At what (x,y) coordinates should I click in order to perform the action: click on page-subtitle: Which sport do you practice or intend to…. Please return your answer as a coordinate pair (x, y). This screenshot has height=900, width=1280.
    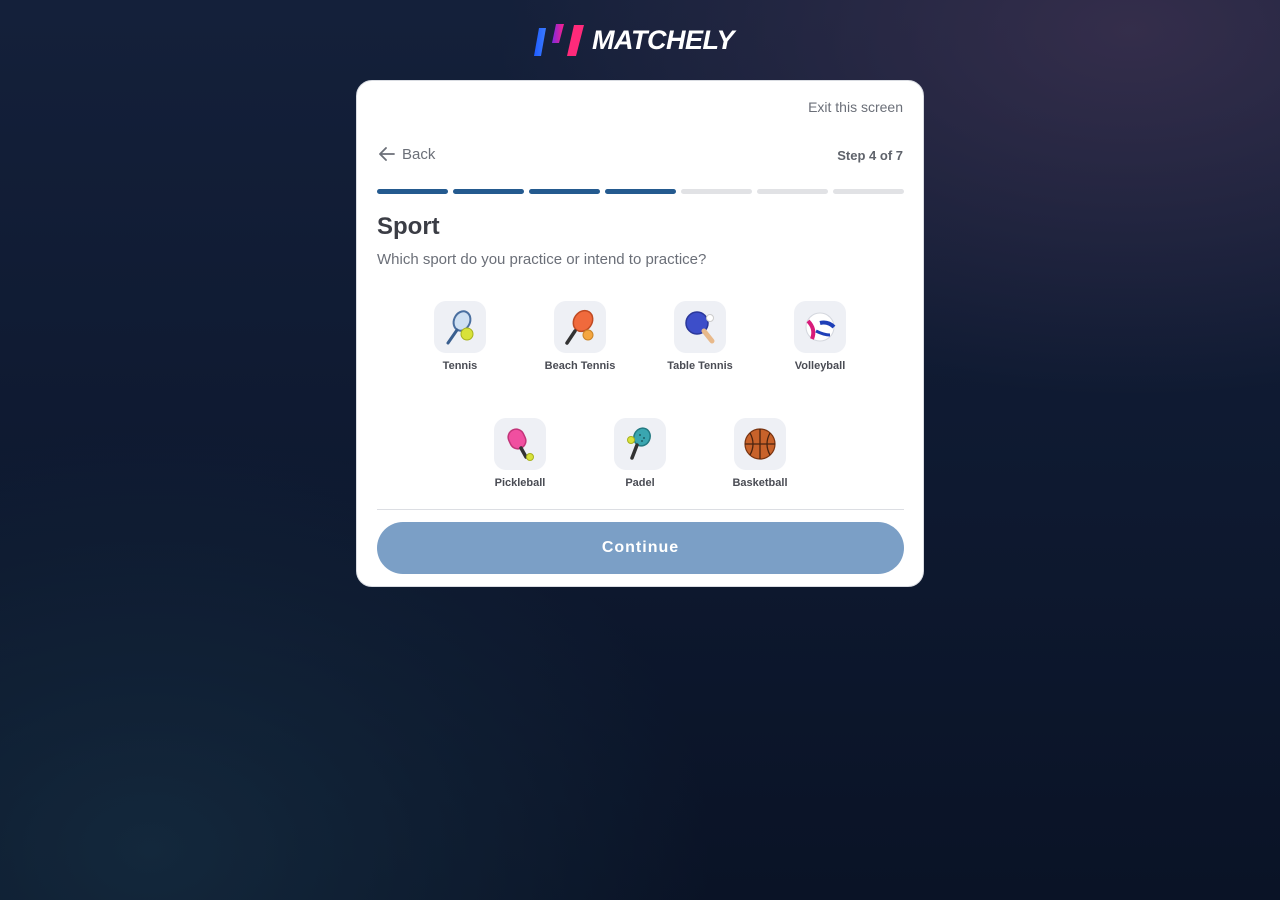
    Looking at the image, I should click on (542, 259).